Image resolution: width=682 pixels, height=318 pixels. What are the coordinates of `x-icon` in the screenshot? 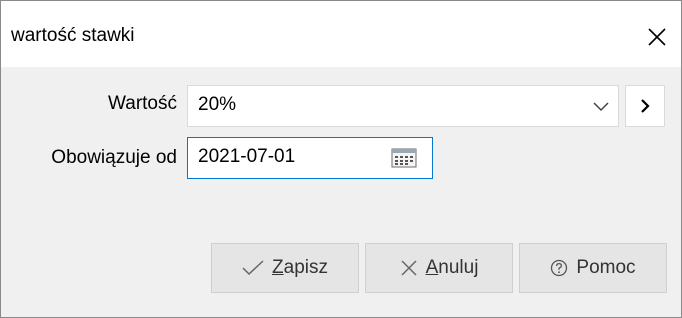 It's located at (409, 268).